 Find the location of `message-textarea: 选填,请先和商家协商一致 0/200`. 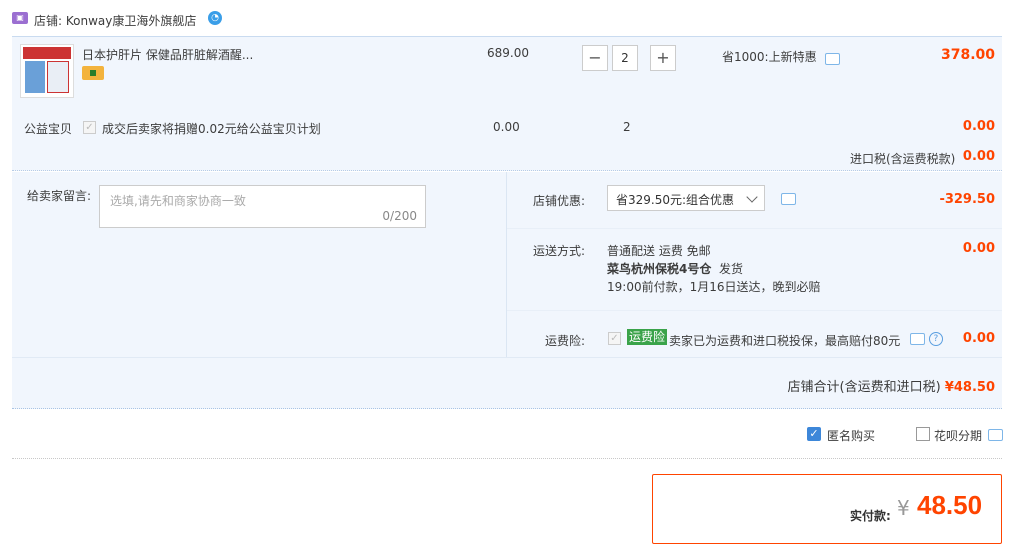

message-textarea: 选填,请先和商家协商一致 0/200 is located at coordinates (262, 206).